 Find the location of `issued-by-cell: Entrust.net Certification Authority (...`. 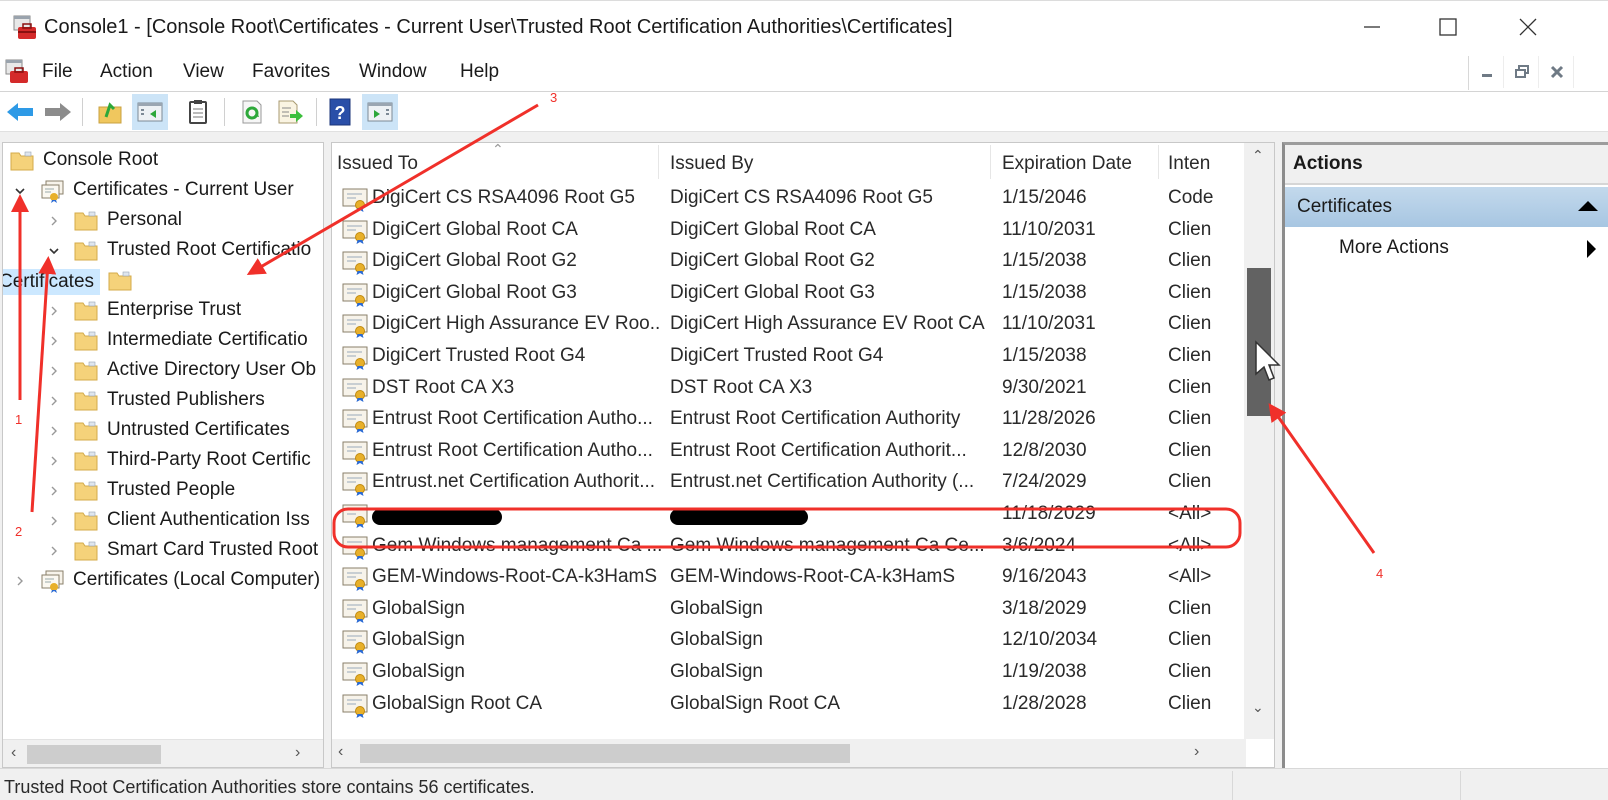

issued-by-cell: Entrust.net Certification Authority (... is located at coordinates (822, 482).